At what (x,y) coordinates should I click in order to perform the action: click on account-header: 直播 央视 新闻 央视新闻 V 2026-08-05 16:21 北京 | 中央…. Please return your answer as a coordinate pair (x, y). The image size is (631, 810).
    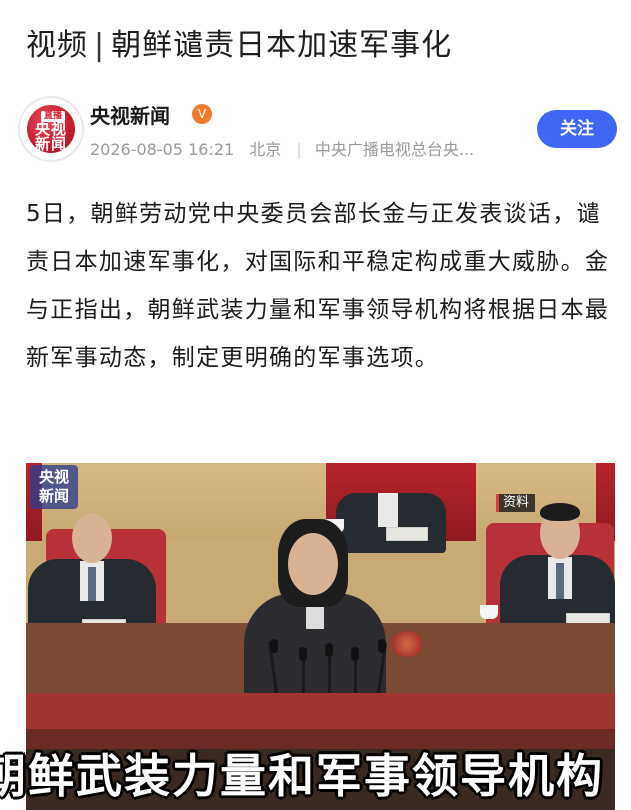
    Looking at the image, I should click on (318, 131).